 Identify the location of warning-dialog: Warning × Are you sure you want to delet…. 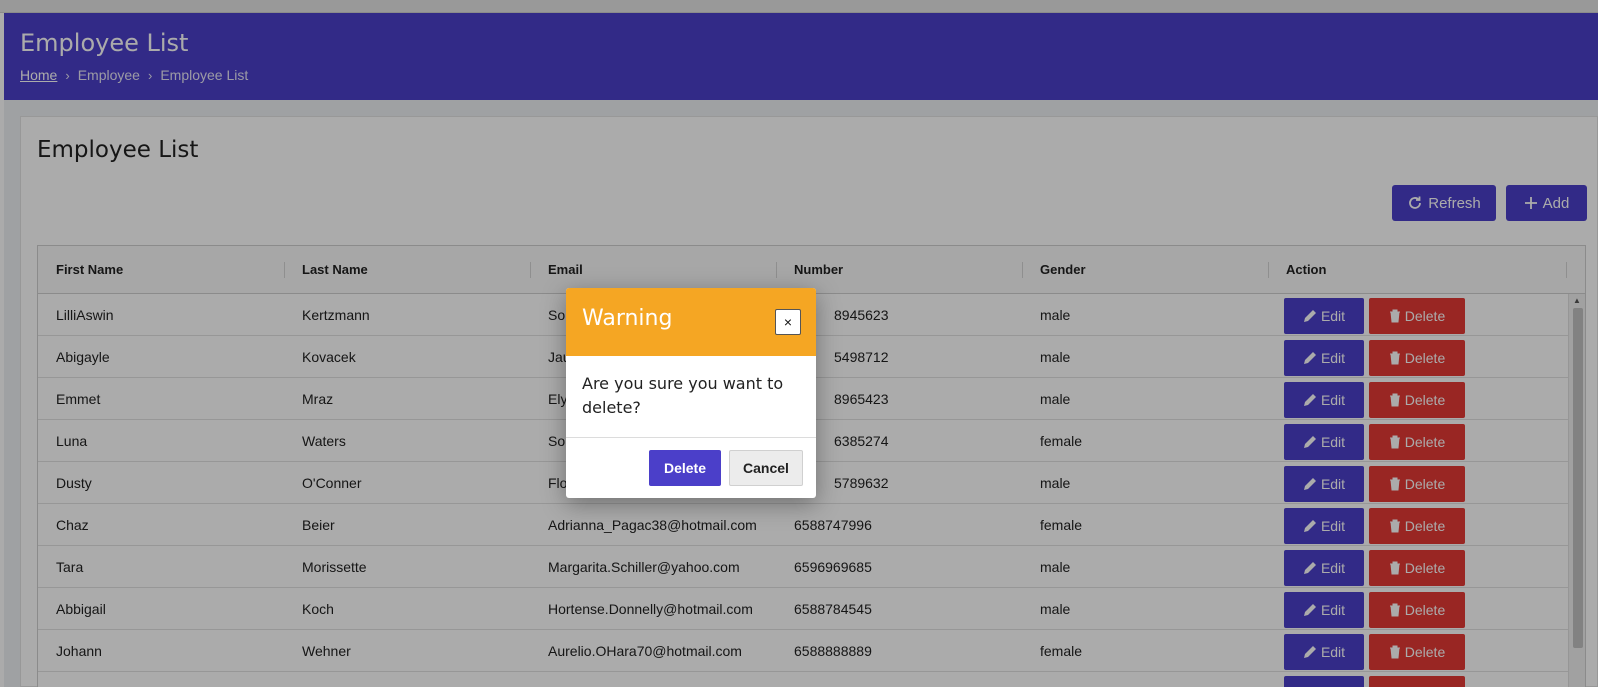
(691, 393).